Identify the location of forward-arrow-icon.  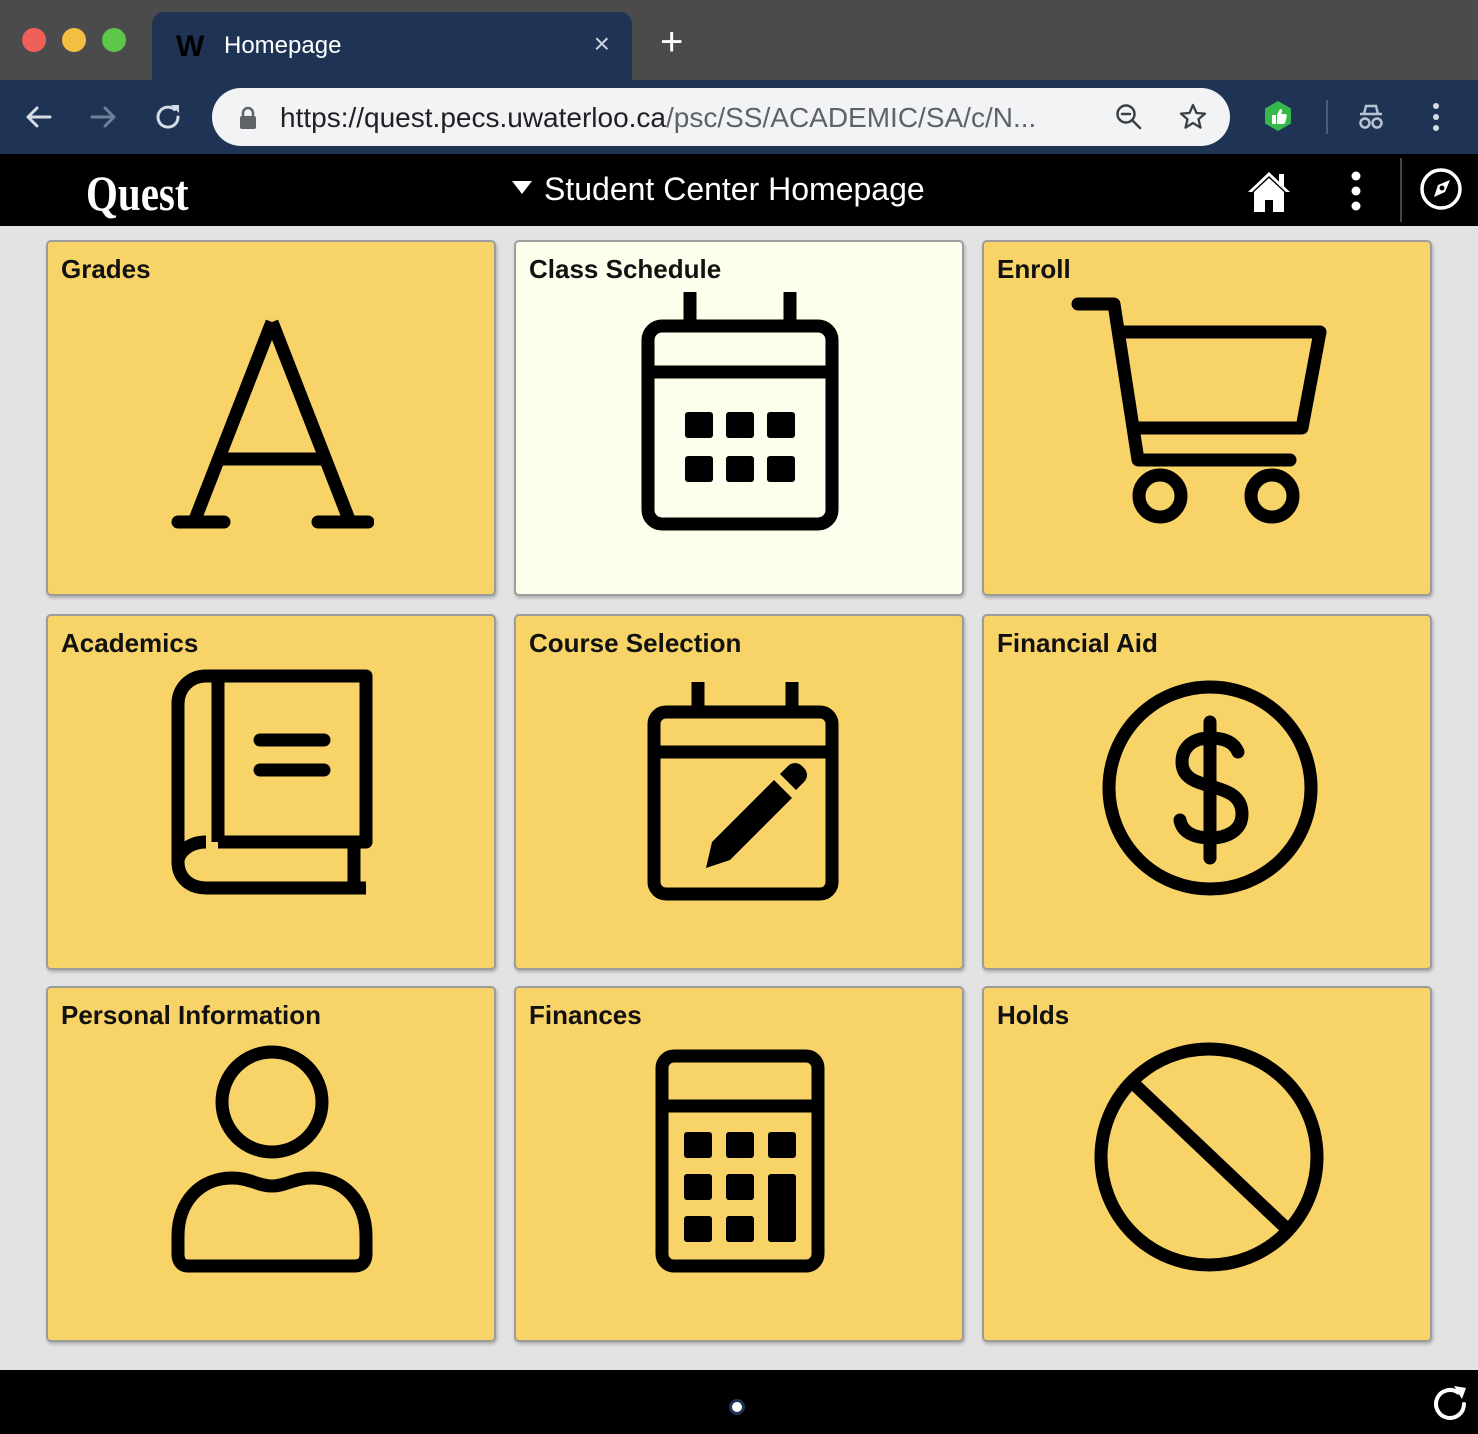
(103, 117).